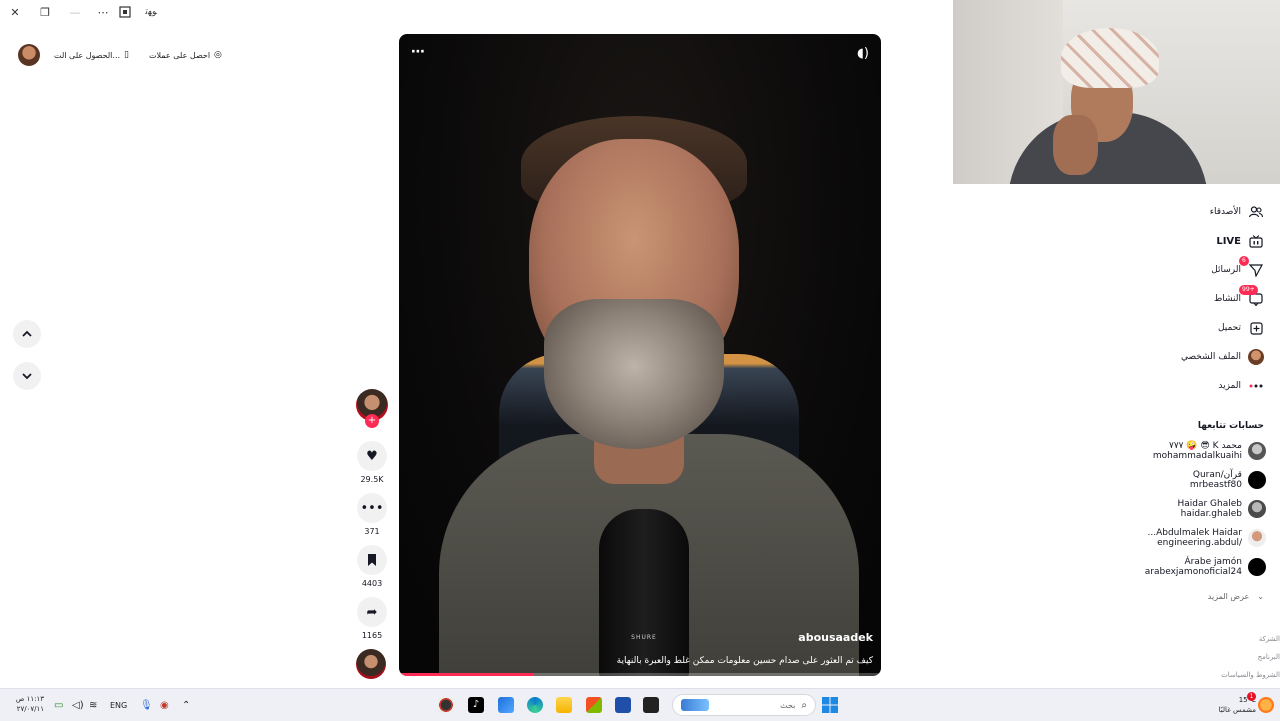 Image resolution: width=1280 pixels, height=721 pixels. I want to click on comment-action: ••• 371, so click(372, 514).